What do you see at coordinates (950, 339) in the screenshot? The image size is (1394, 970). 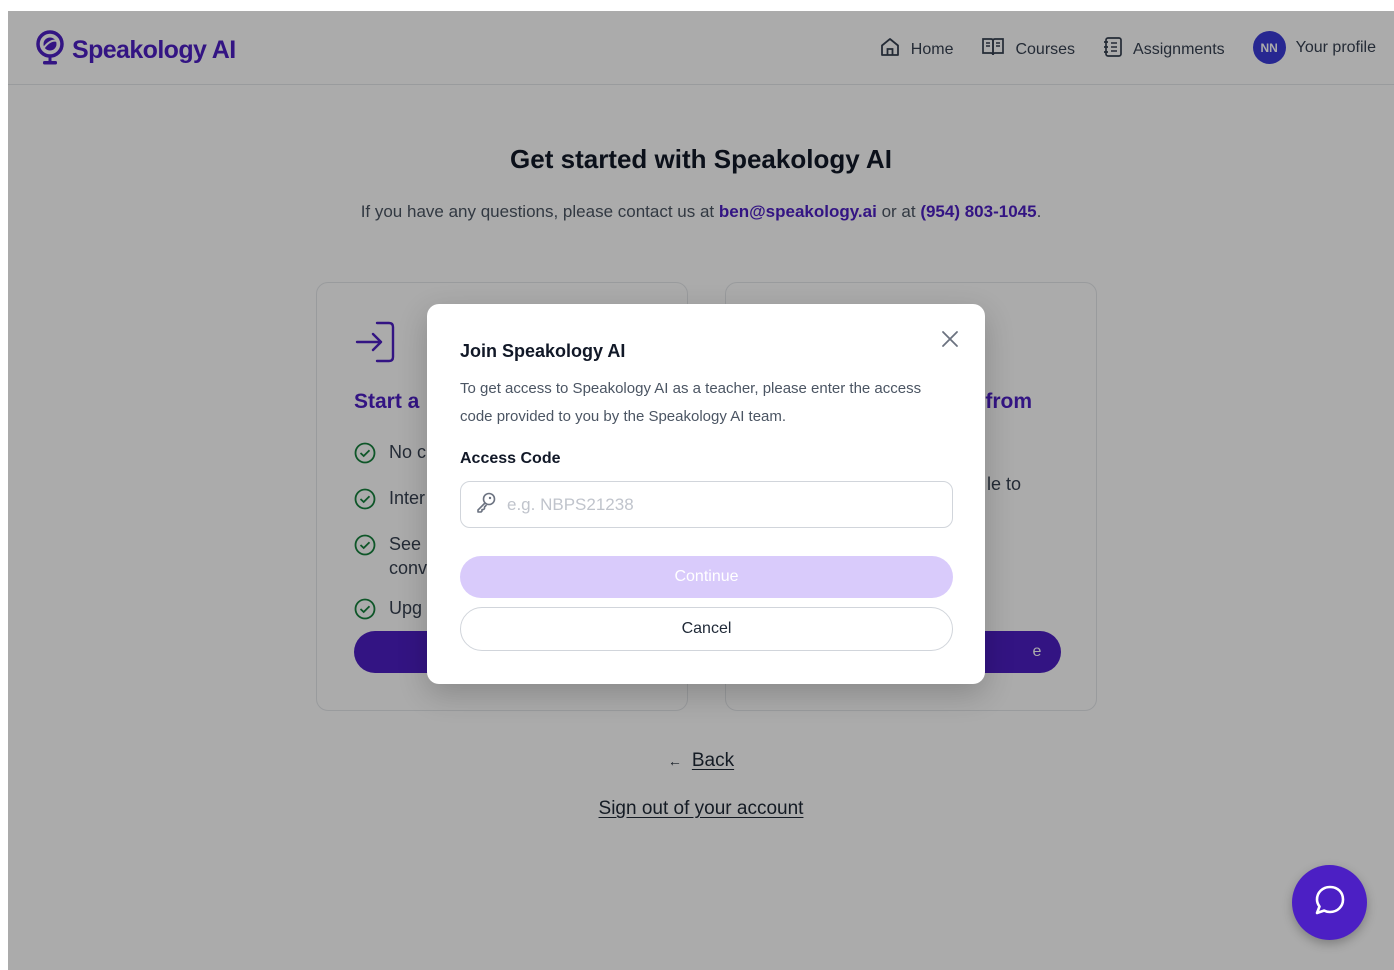 I see `close-icon` at bounding box center [950, 339].